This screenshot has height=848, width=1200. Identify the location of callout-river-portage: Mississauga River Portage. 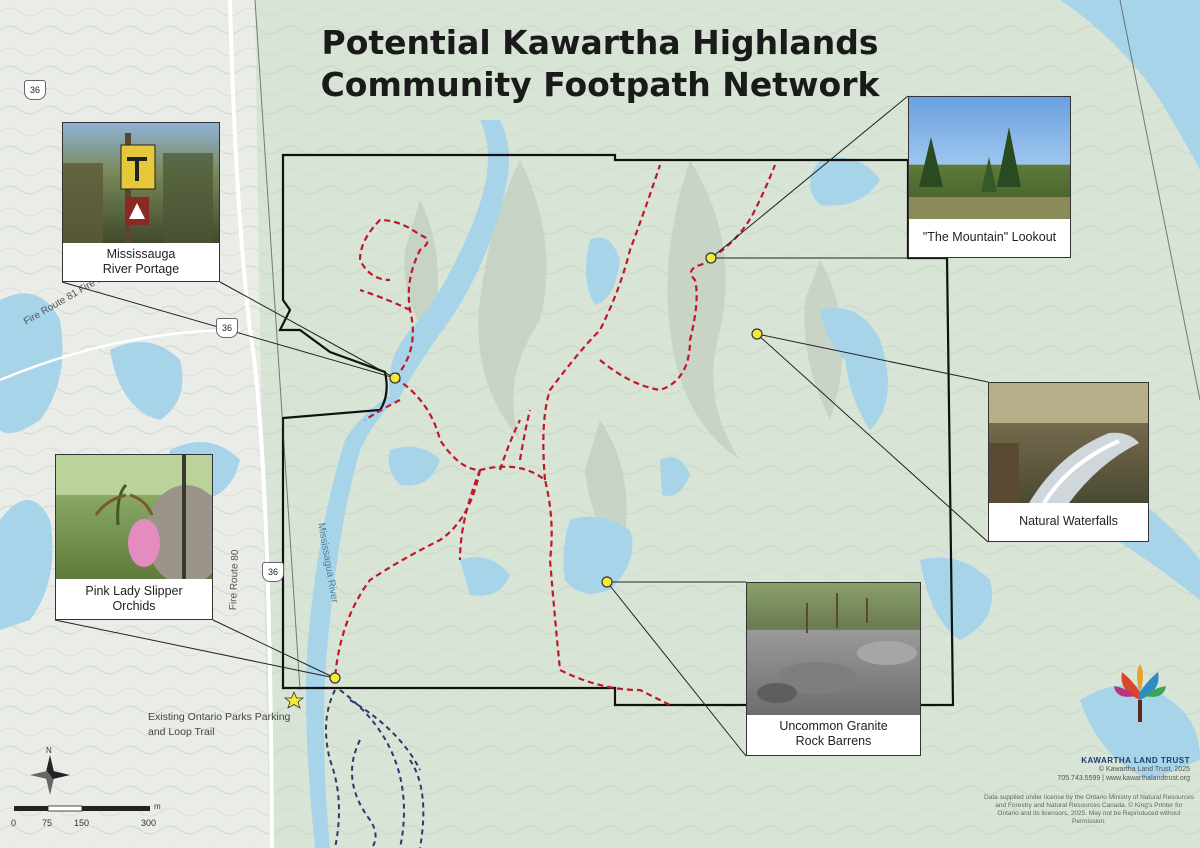
(141, 202).